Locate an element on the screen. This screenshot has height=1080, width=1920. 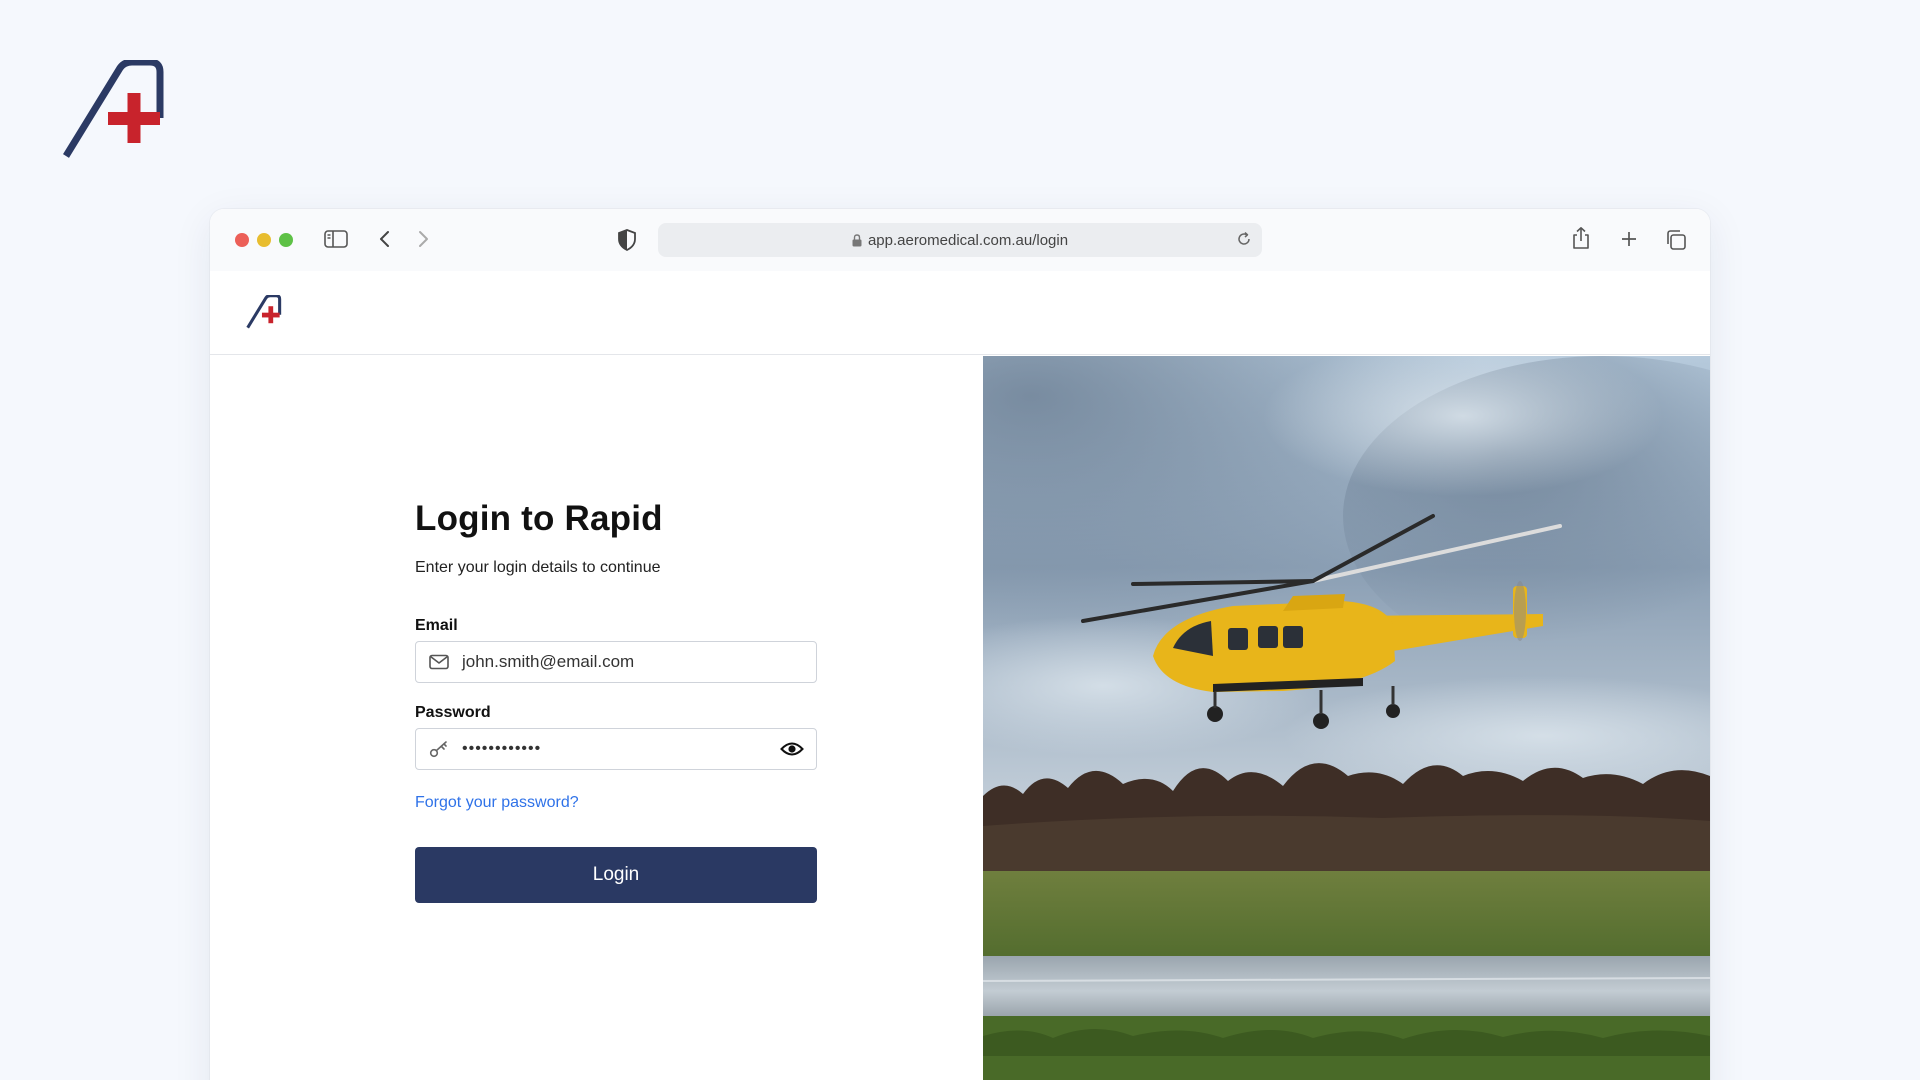
tab-overview-icon is located at coordinates (1676, 240).